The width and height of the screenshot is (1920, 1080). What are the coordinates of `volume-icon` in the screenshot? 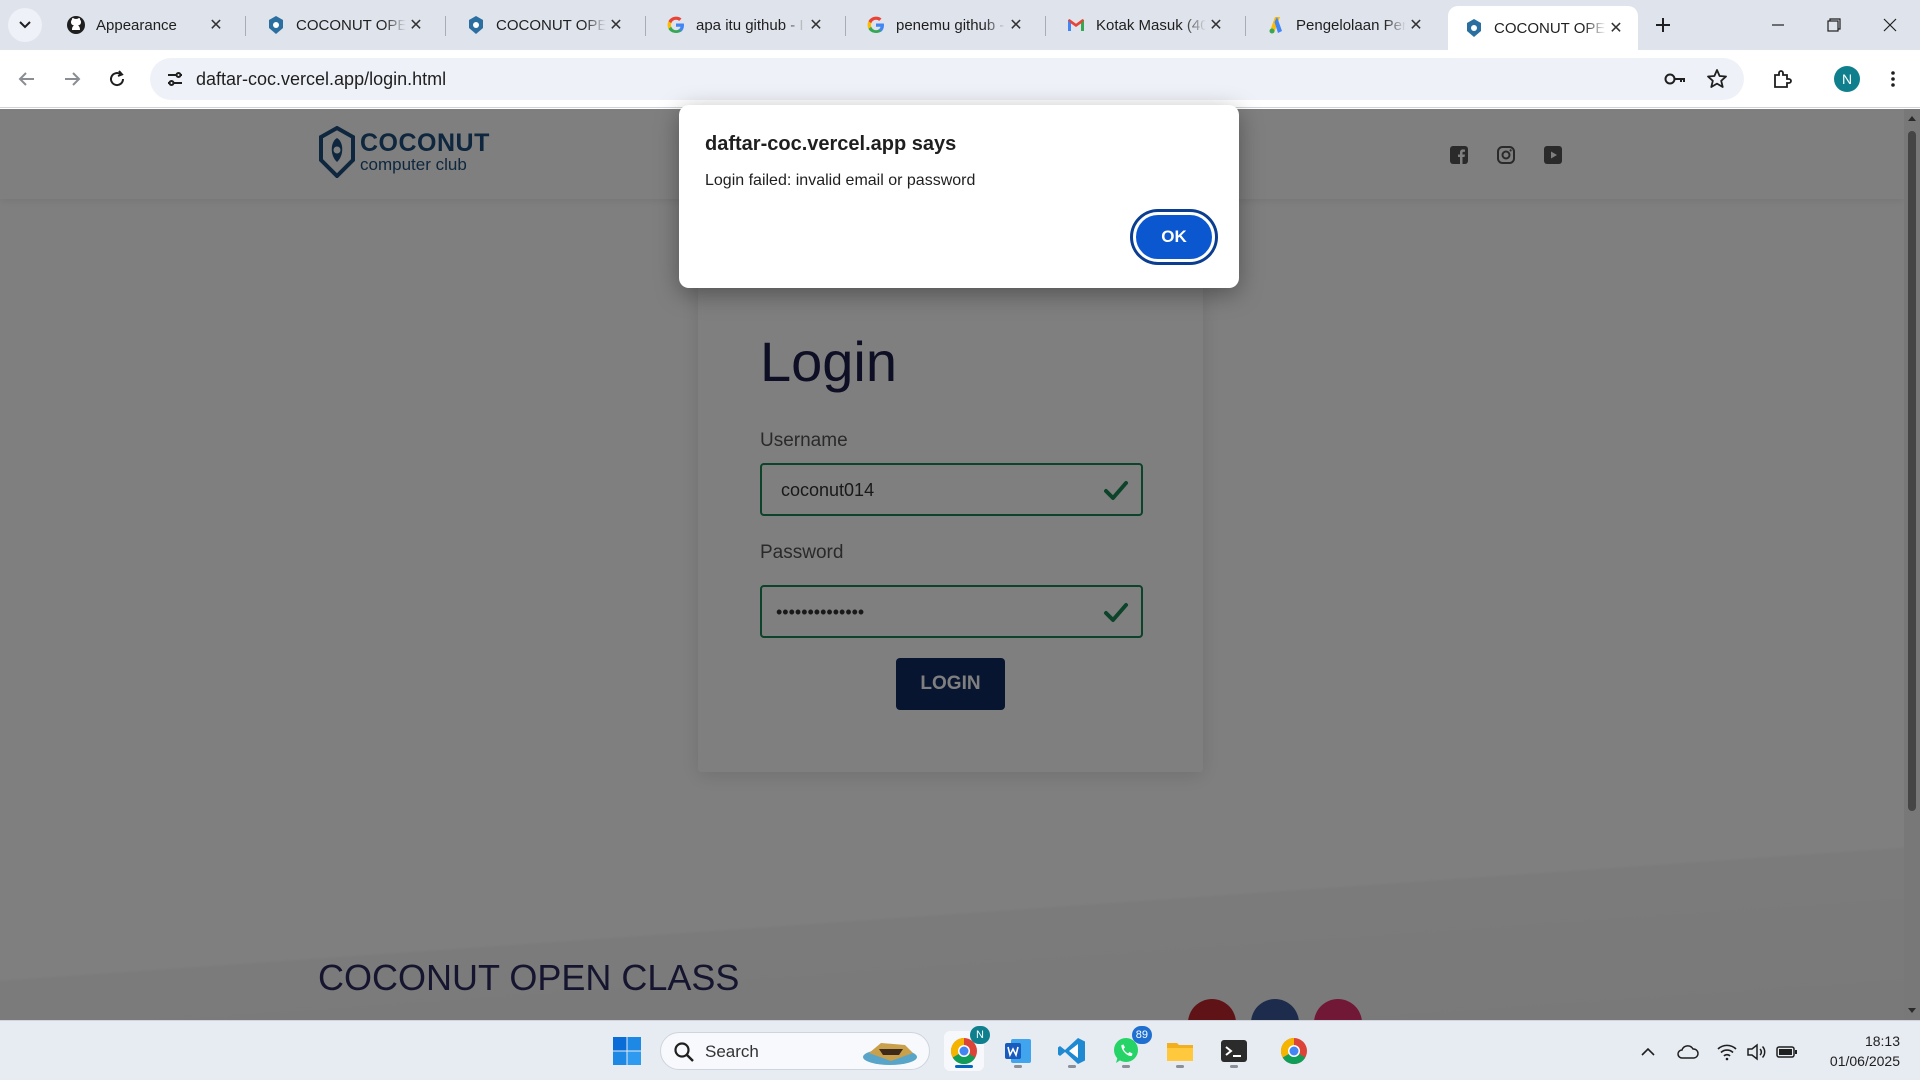 It's located at (1756, 1052).